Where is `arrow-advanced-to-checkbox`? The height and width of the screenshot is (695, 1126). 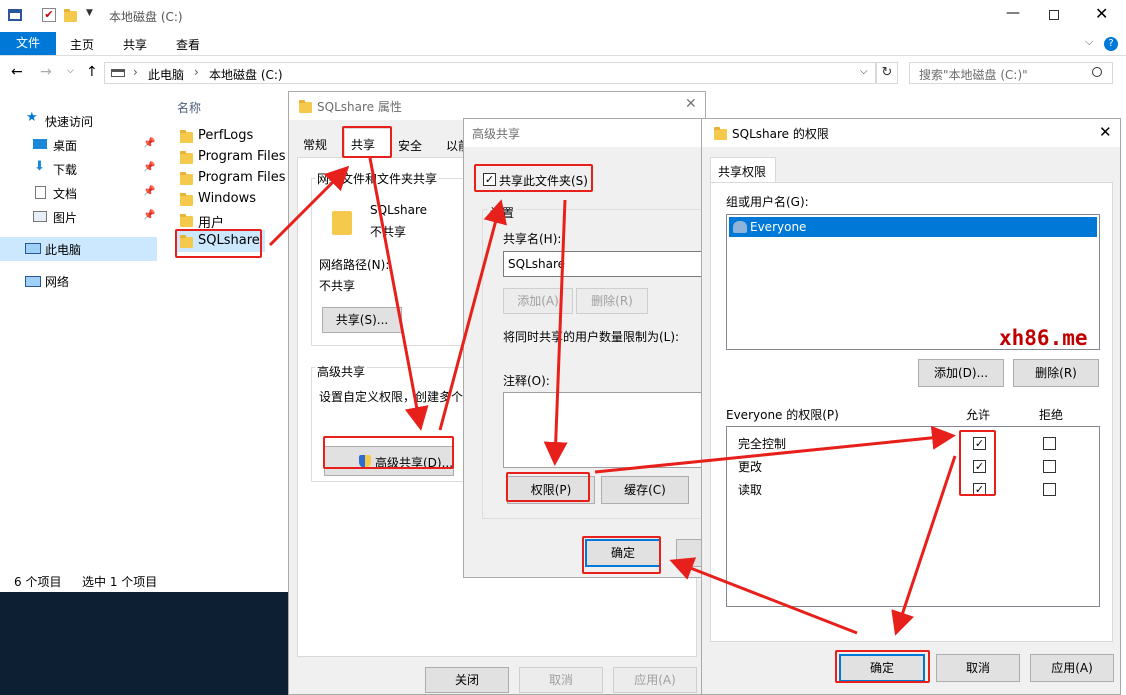 arrow-advanced-to-checkbox is located at coordinates (472, 315).